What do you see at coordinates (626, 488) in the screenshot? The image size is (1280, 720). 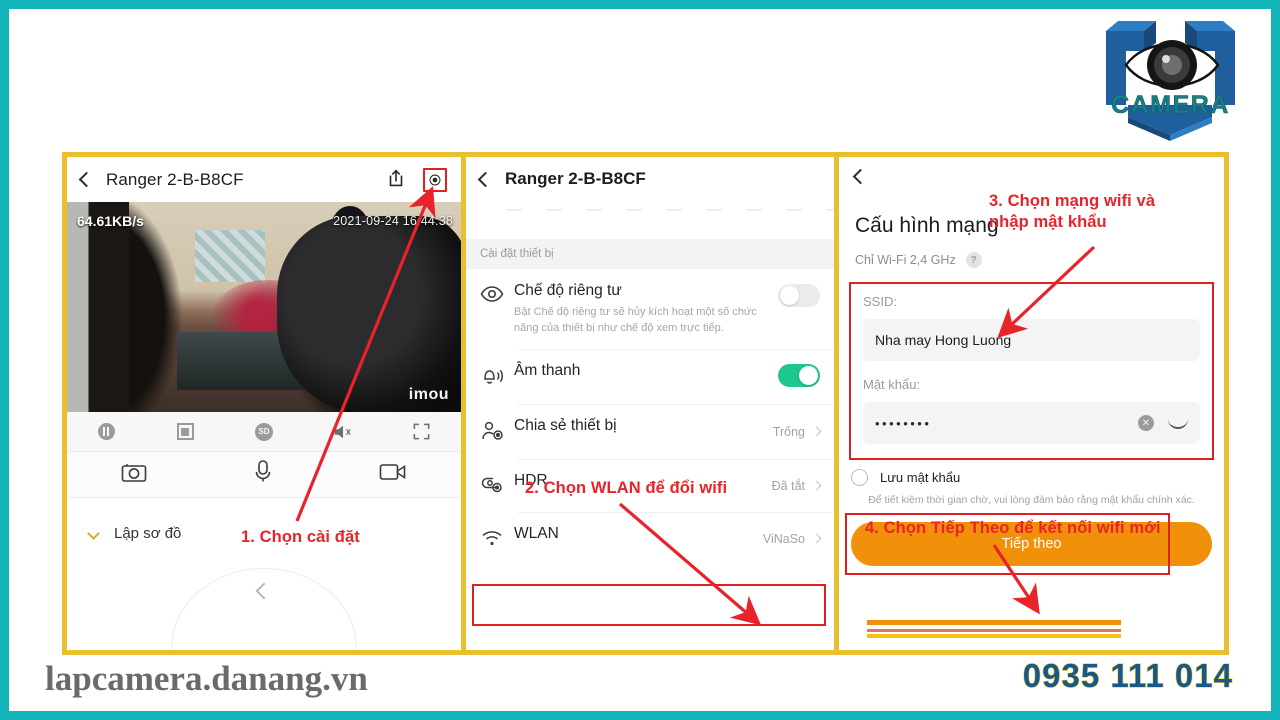 I see `callout-step-2: 2. Chọn WLAN để đổi wifi` at bounding box center [626, 488].